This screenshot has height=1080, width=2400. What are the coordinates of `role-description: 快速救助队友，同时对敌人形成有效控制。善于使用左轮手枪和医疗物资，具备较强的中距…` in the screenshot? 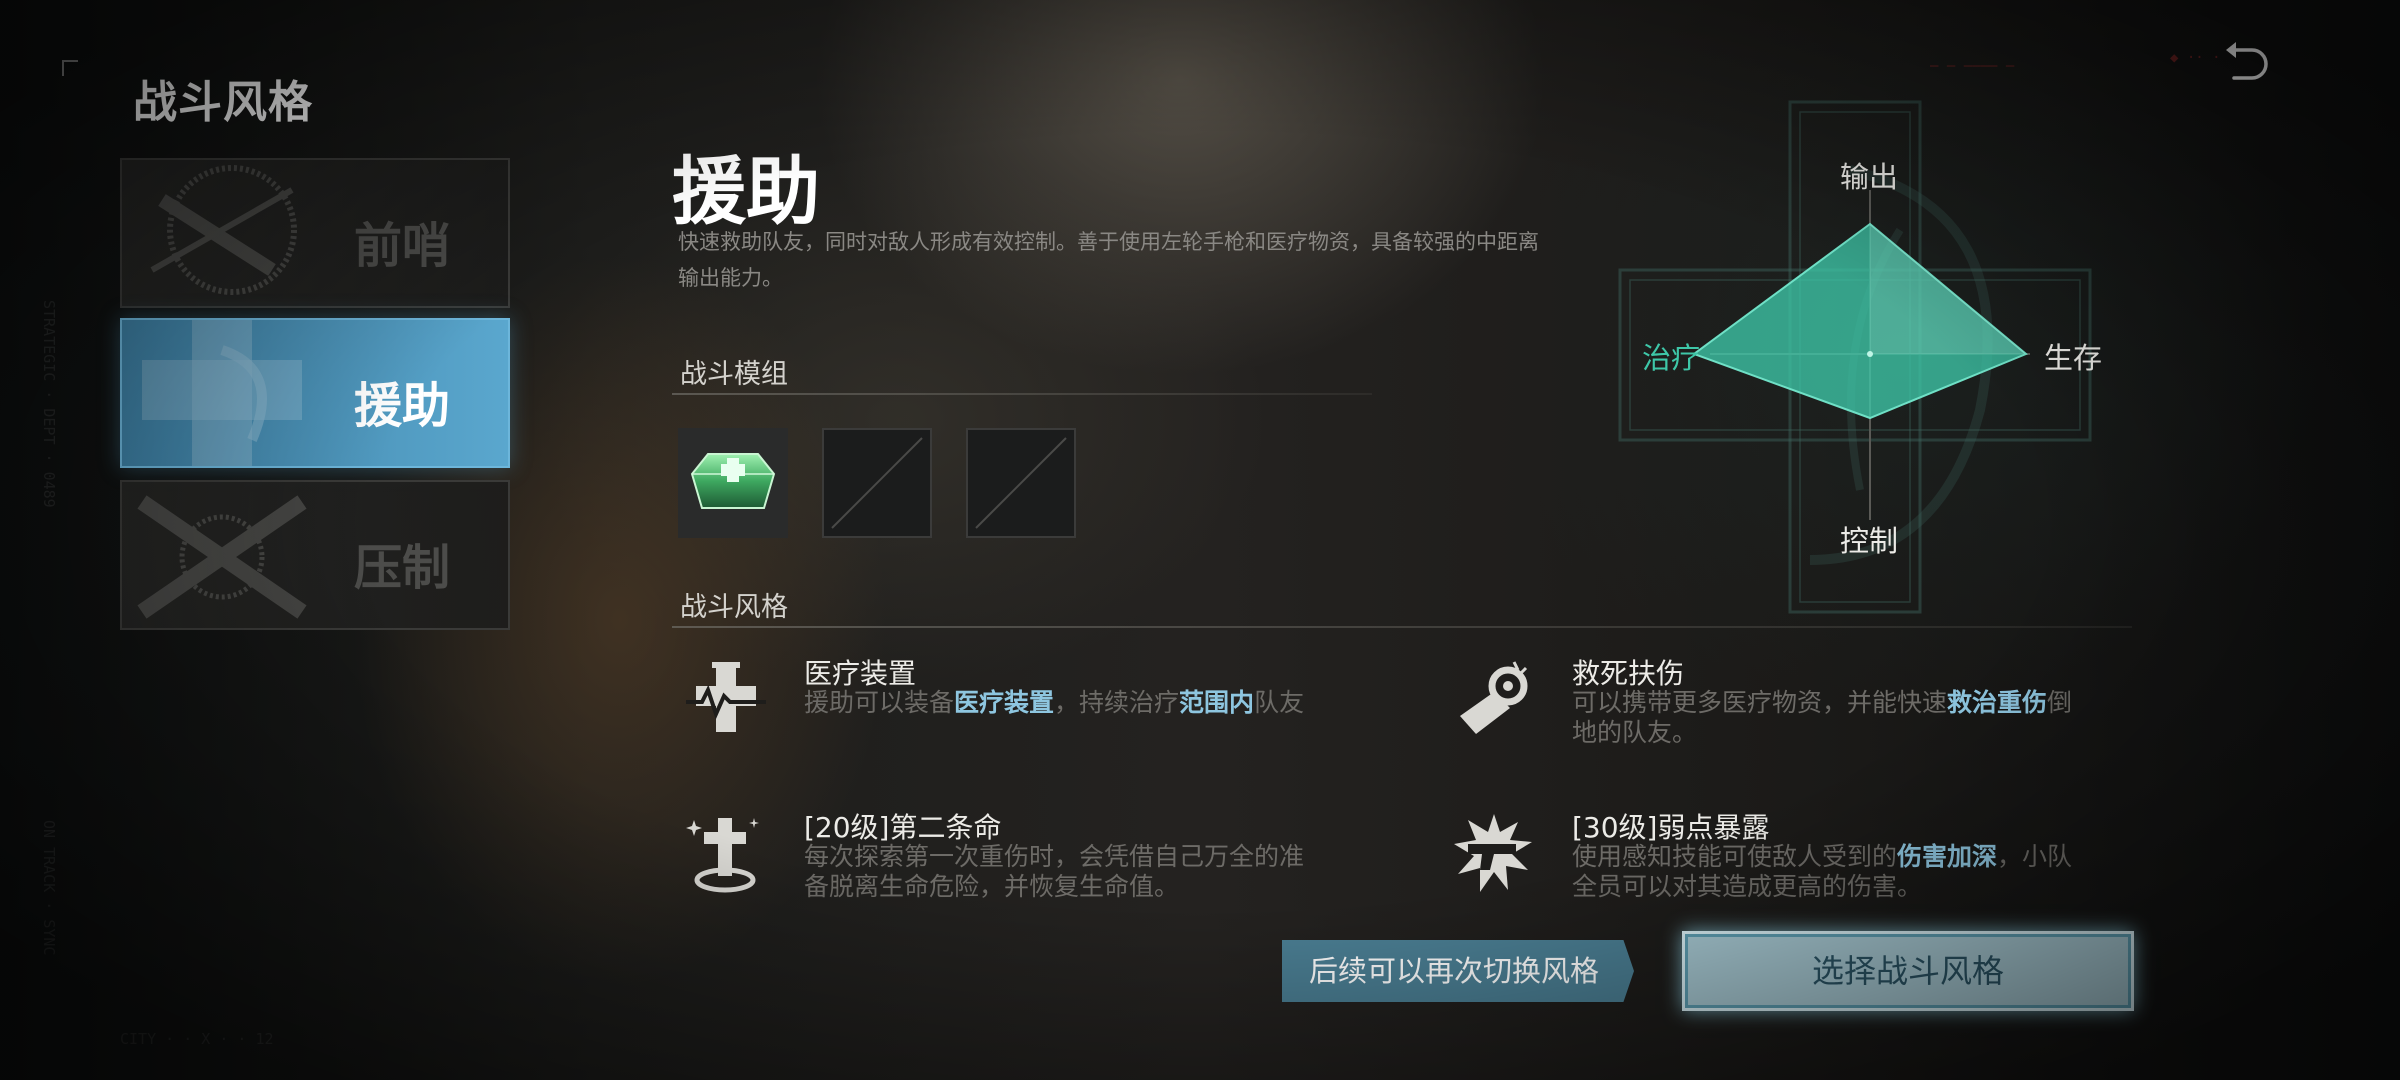 It's located at (1108, 260).